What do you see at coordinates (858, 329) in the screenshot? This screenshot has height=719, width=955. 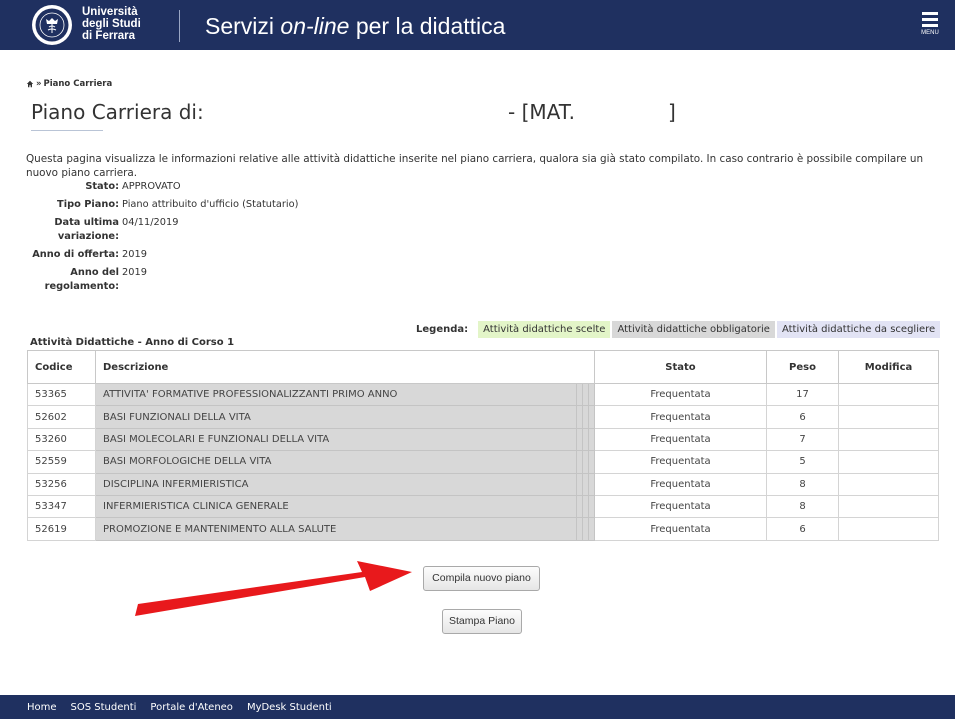 I see `legend-item-da-scegliere: Attività didattiche da scegliere` at bounding box center [858, 329].